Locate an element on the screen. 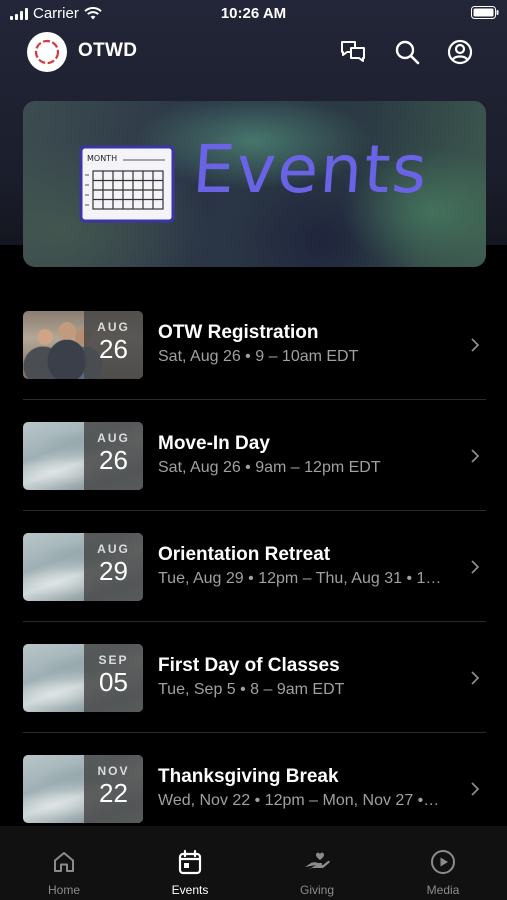 This screenshot has height=900, width=507. search-icon is located at coordinates (407, 52).